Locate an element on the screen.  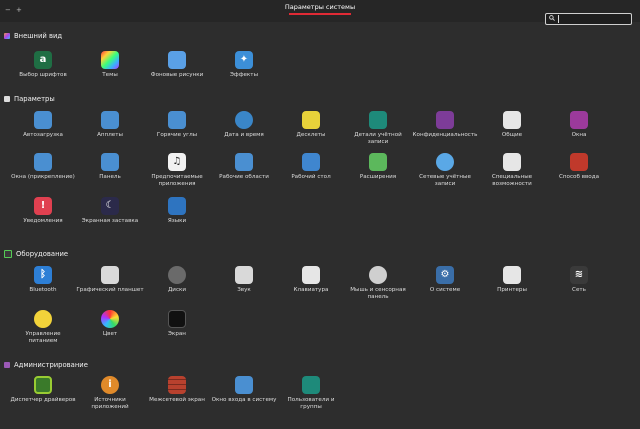
window-title: Параметры системы is located at coordinates (320, 7).